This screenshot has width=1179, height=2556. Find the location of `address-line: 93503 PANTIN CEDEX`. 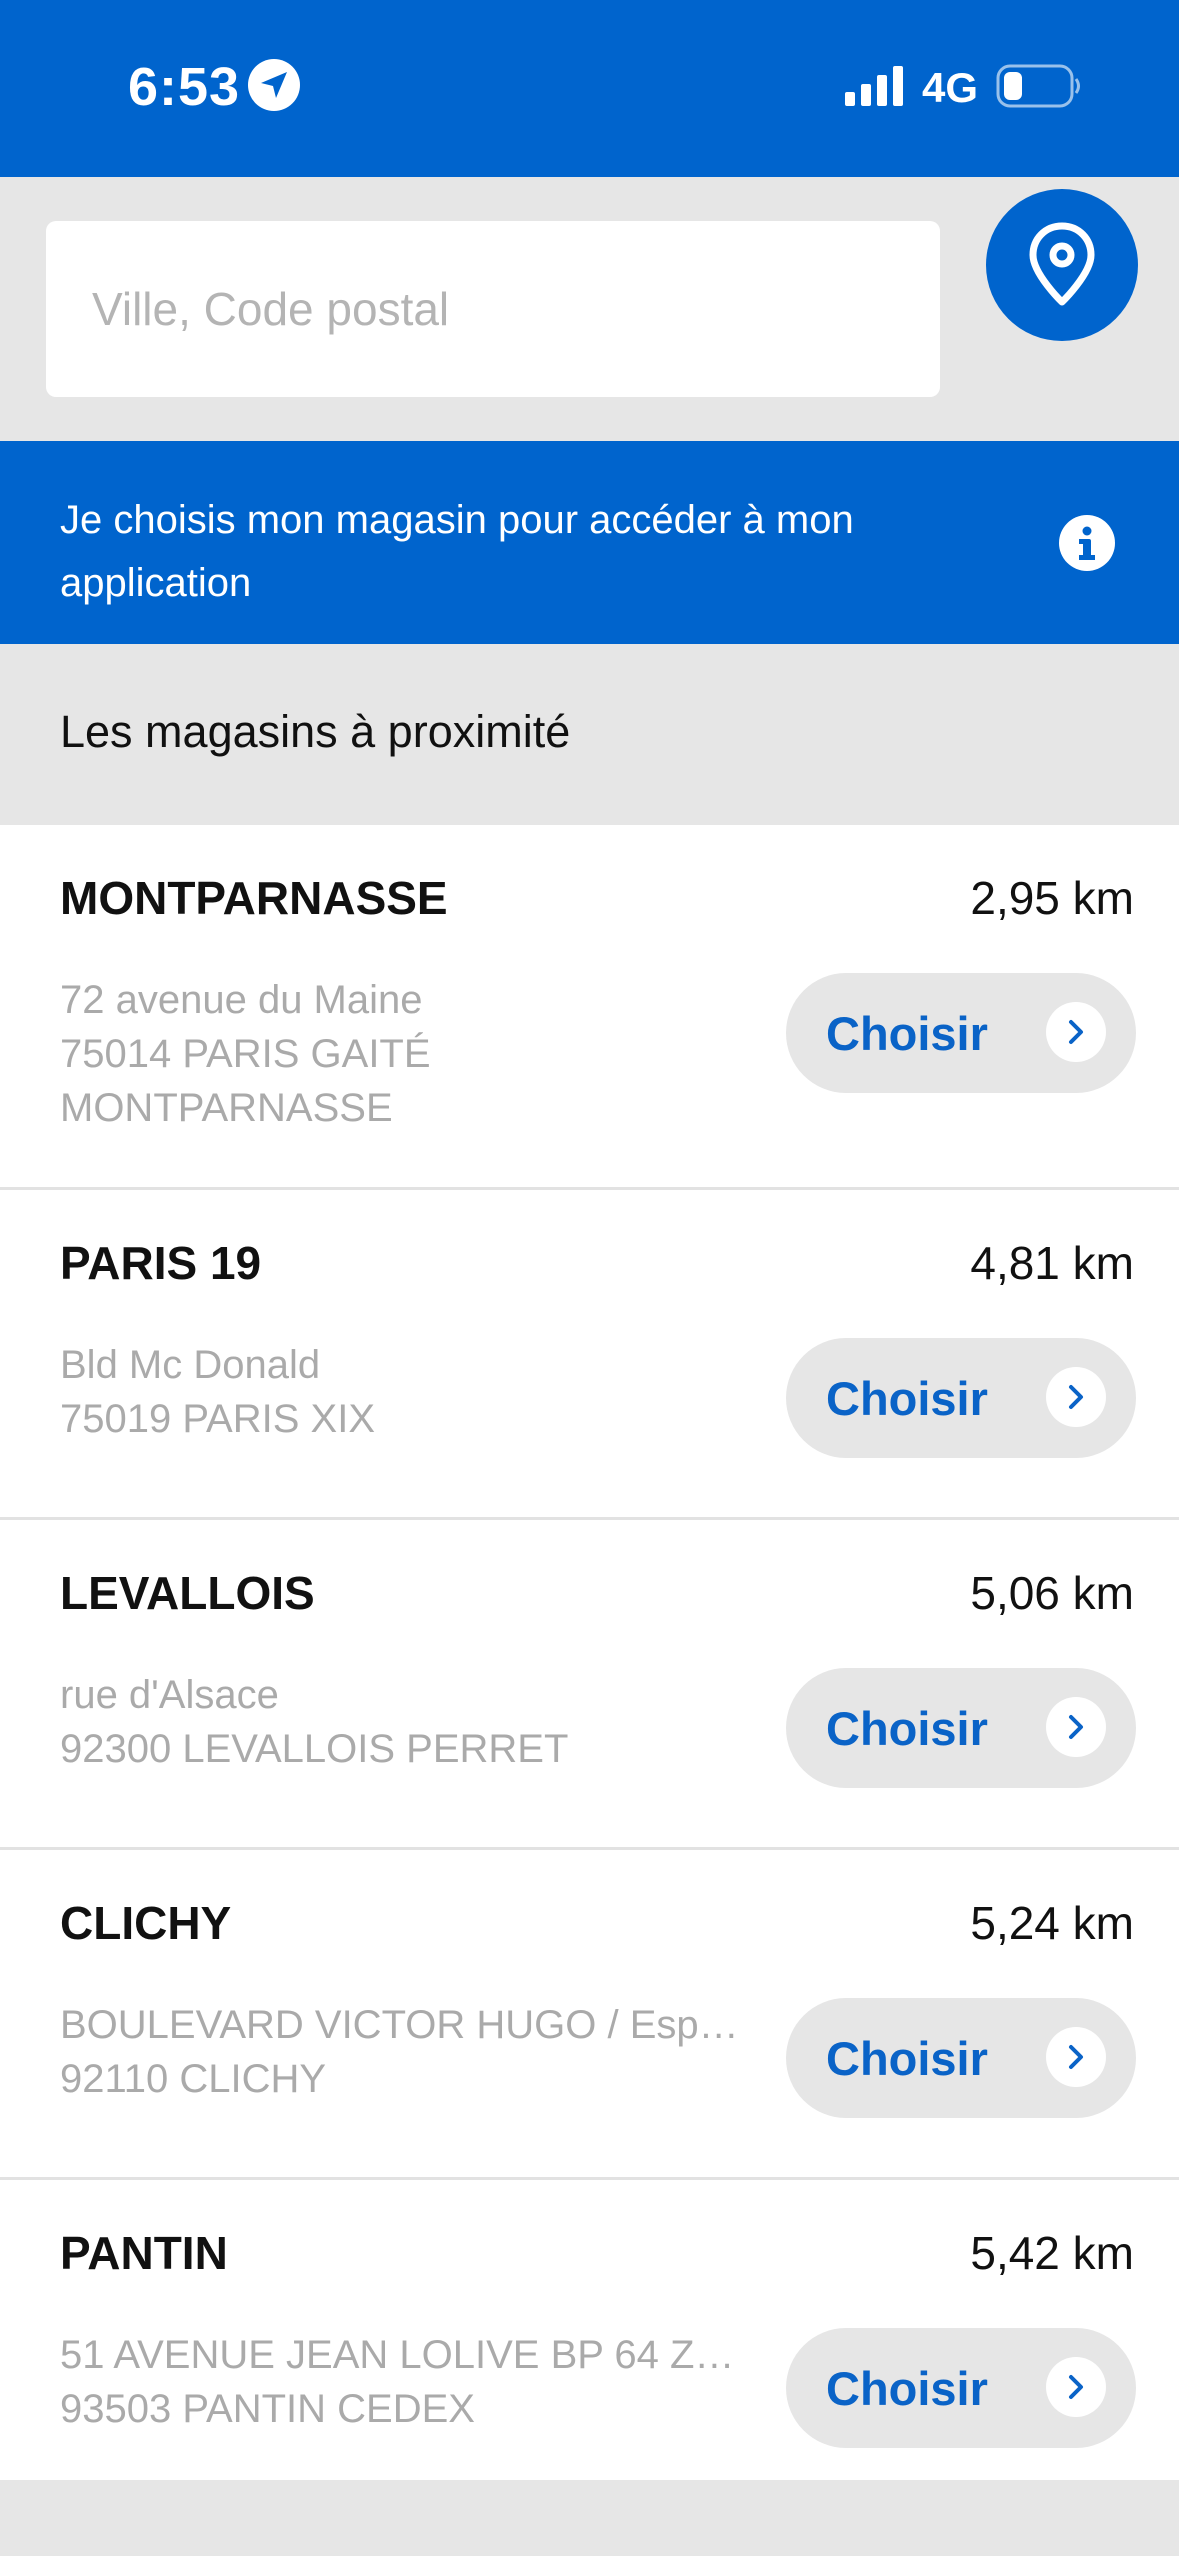

address-line: 93503 PANTIN CEDEX is located at coordinates (267, 2409).